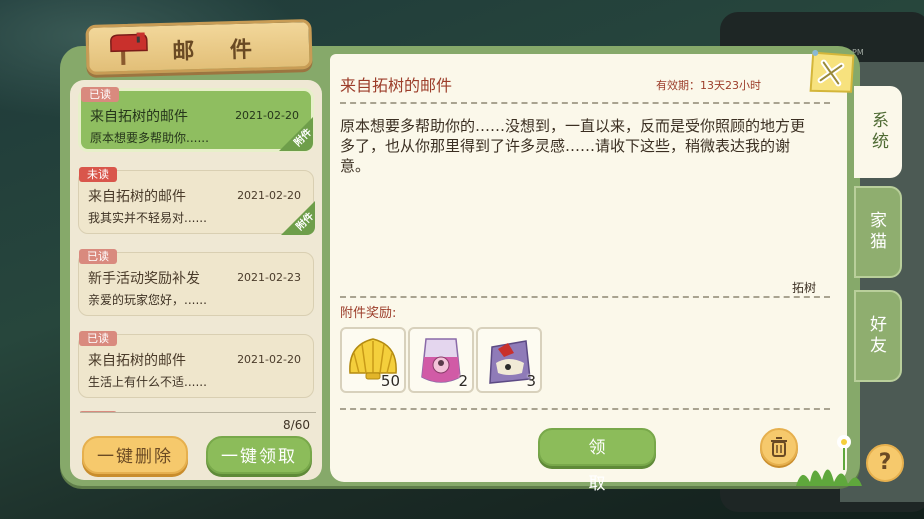 The image size is (924, 519). What do you see at coordinates (597, 461) in the screenshot?
I see `claim-button: 领 取` at bounding box center [597, 461].